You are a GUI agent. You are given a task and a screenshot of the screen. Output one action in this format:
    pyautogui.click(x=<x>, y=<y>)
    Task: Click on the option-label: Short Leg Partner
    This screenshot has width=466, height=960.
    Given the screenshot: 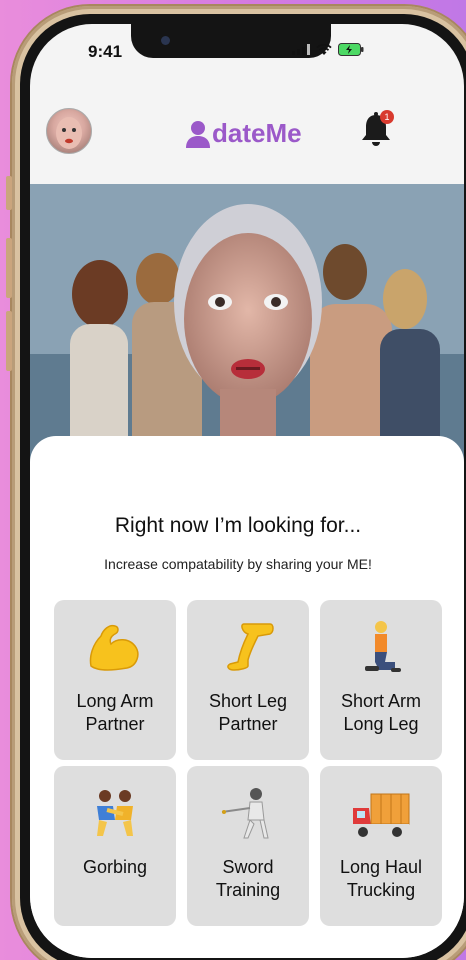 What is the action you would take?
    pyautogui.click(x=248, y=712)
    